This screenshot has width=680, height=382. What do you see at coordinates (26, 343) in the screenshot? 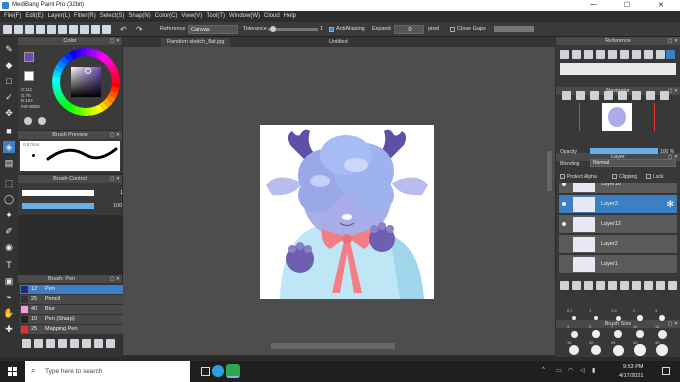
I see `add-brush-icon` at bounding box center [26, 343].